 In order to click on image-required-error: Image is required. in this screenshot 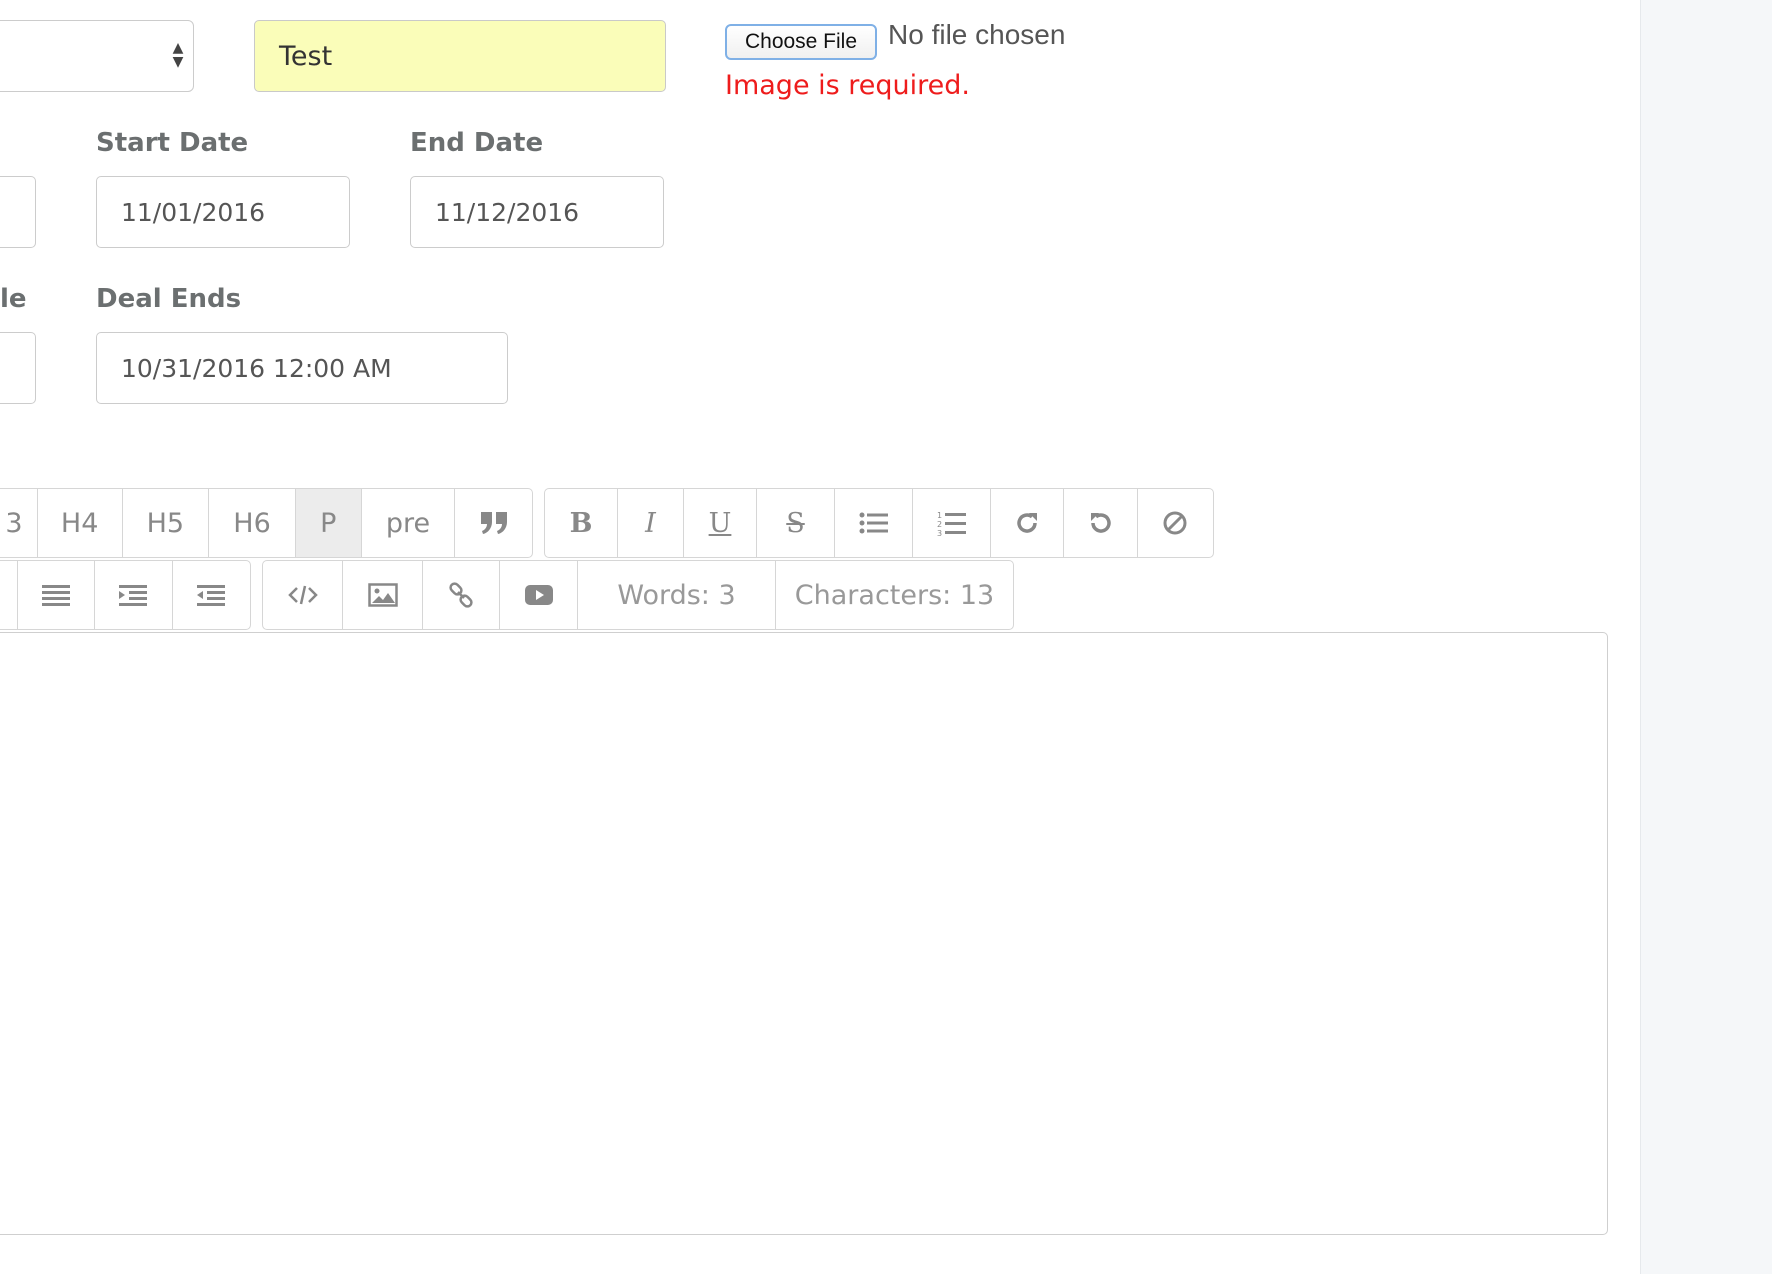, I will do `click(848, 85)`.